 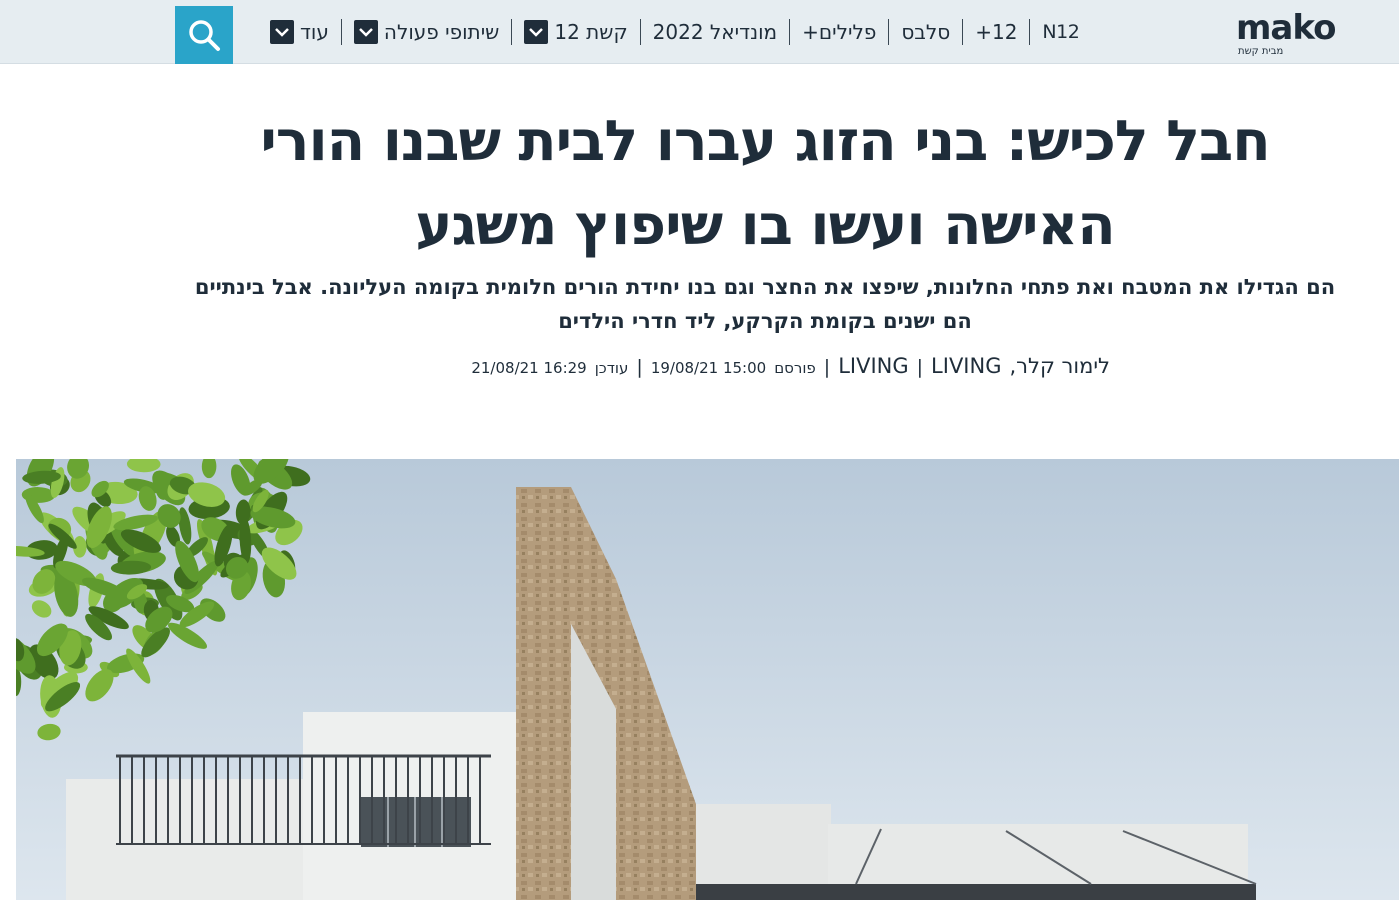 I want to click on nav-item-crime-plus: פלילים+, so click(x=839, y=32).